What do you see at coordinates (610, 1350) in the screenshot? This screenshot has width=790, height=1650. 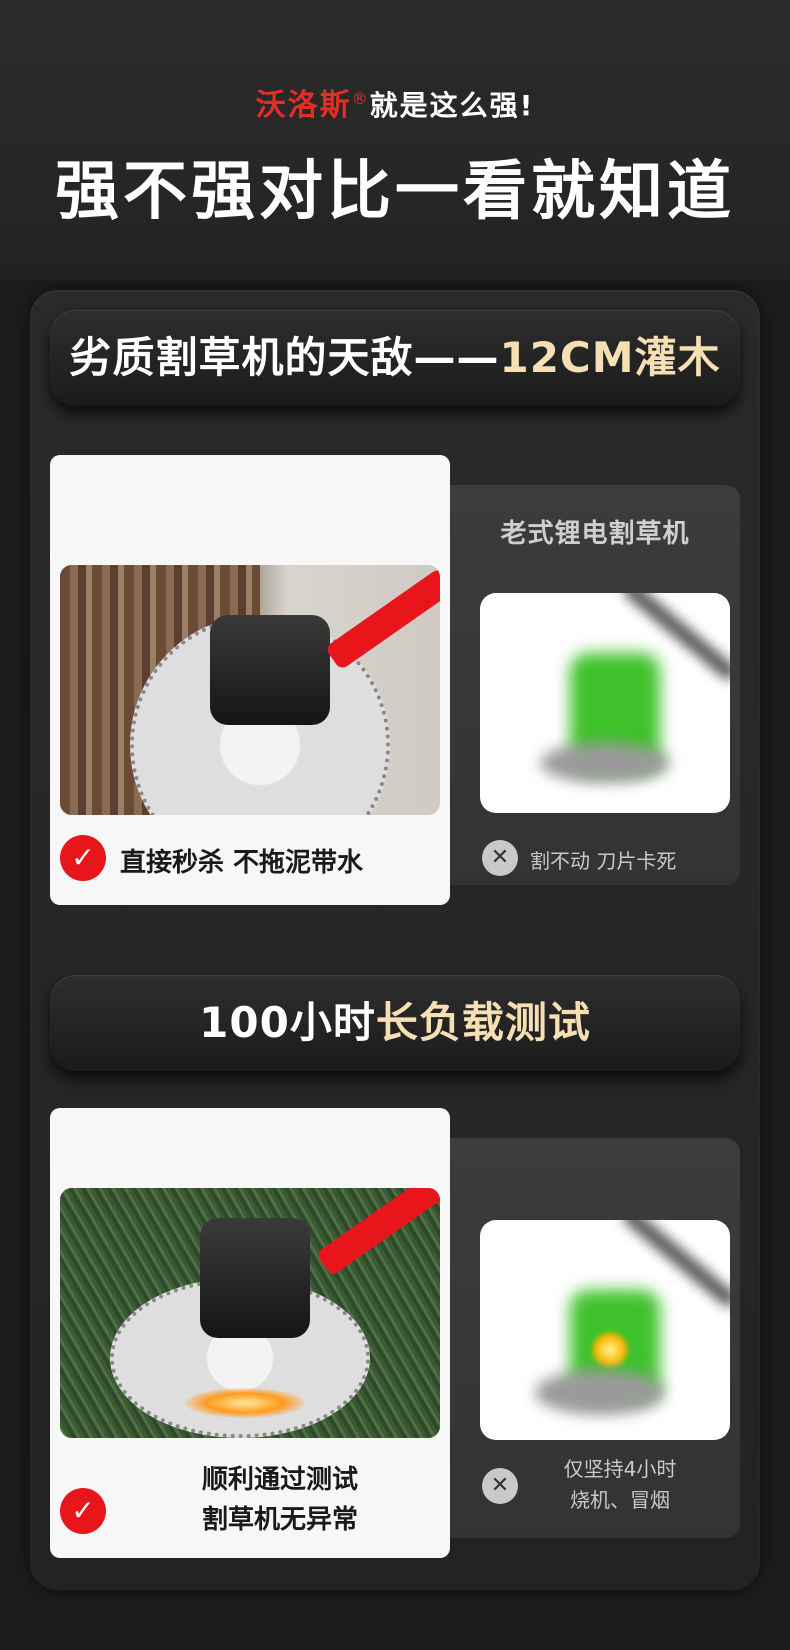 I see `smoke-spark` at bounding box center [610, 1350].